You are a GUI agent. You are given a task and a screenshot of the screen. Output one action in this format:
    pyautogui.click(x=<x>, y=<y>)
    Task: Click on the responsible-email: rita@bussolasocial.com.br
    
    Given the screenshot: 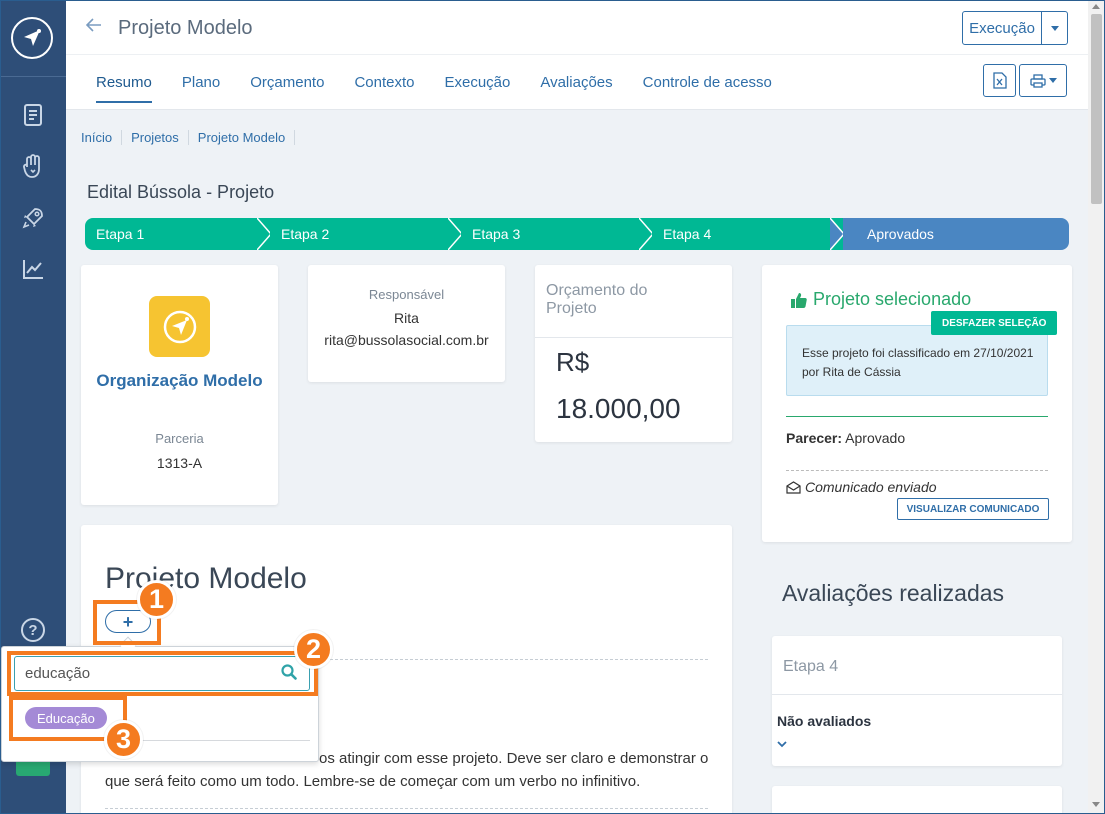 What is the action you would take?
    pyautogui.click(x=406, y=340)
    